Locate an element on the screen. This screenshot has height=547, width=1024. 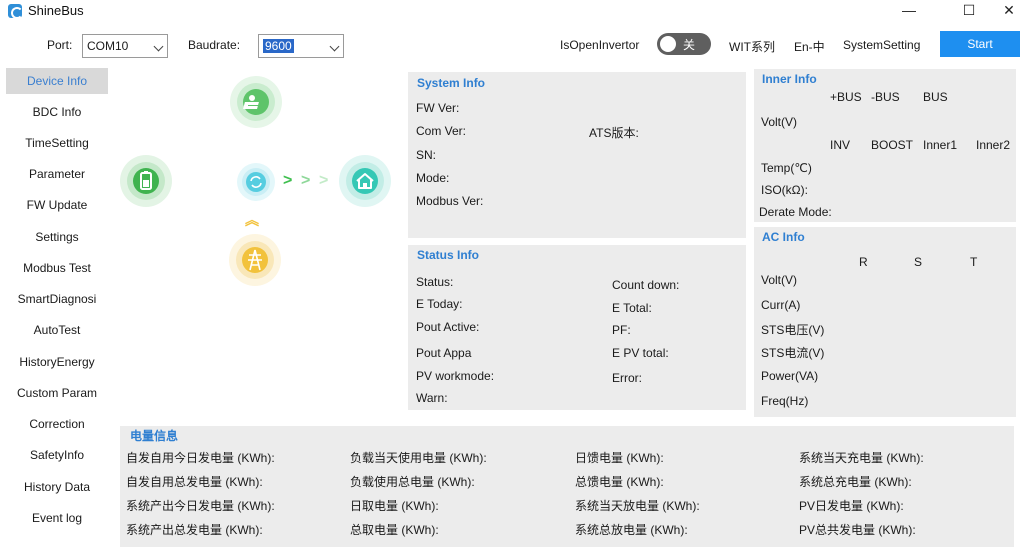
converter-icon is located at coordinates (256, 182).